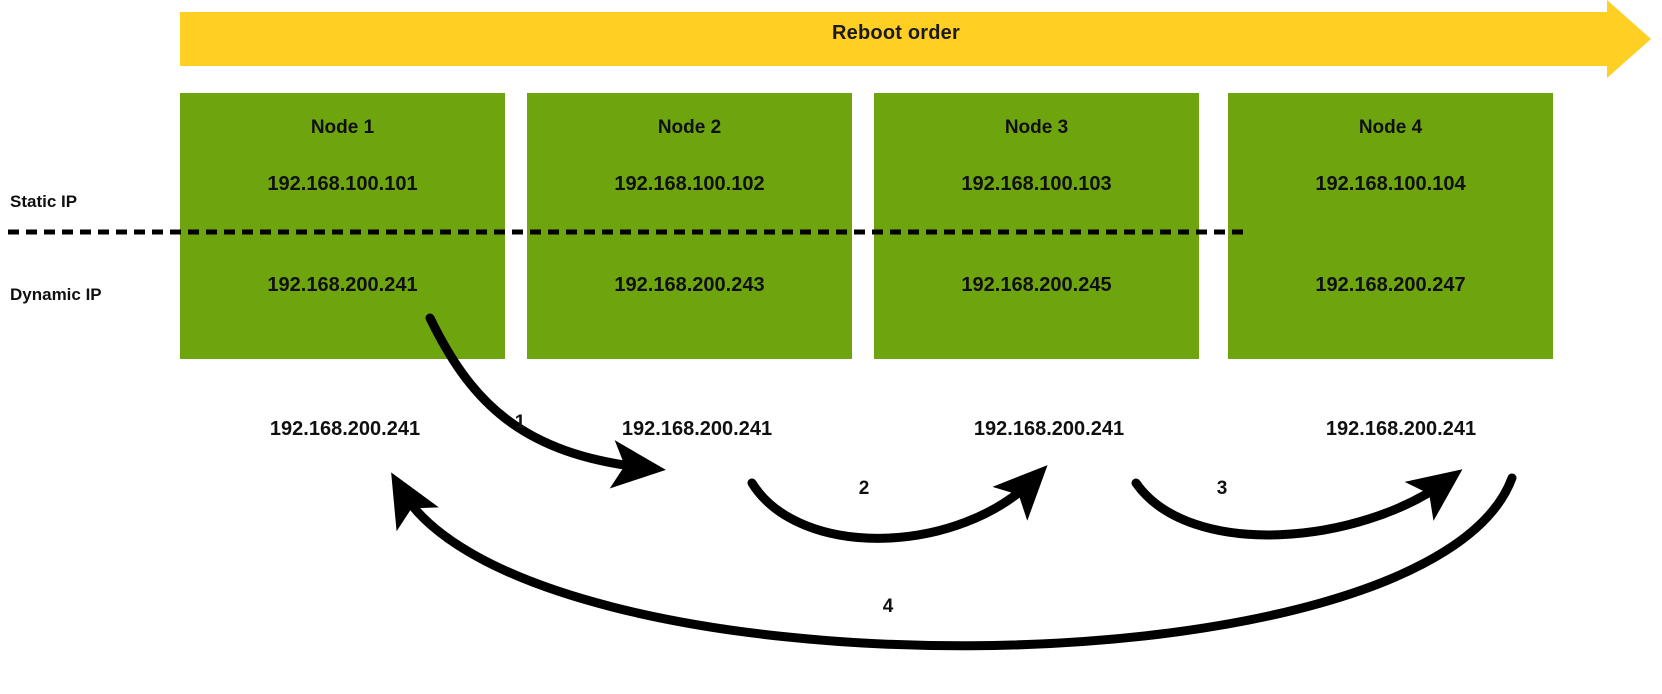 The width and height of the screenshot is (1662, 694). Describe the element at coordinates (1049, 429) in the screenshot. I see `floating-ip-label-3: 192.168.200.241` at that location.